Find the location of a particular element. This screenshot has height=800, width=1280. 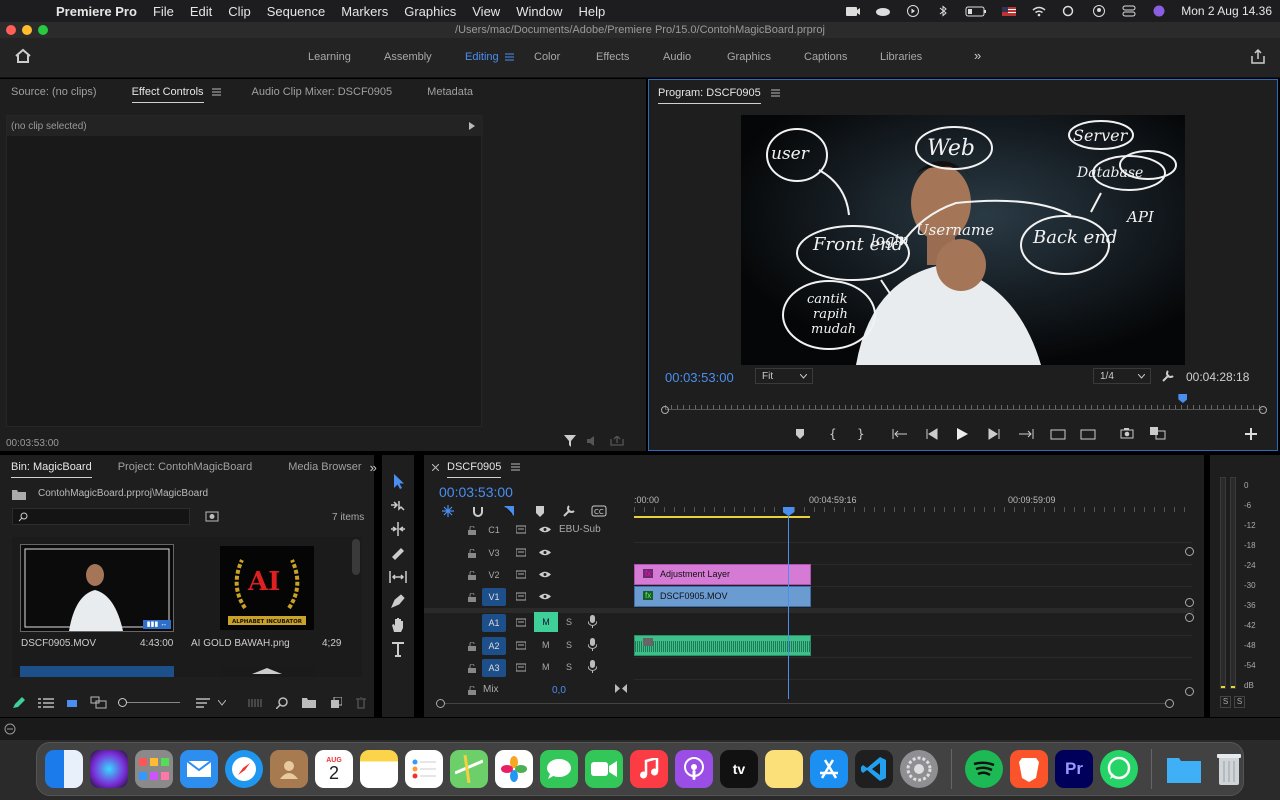

add-marker-button is located at coordinates (802, 433).